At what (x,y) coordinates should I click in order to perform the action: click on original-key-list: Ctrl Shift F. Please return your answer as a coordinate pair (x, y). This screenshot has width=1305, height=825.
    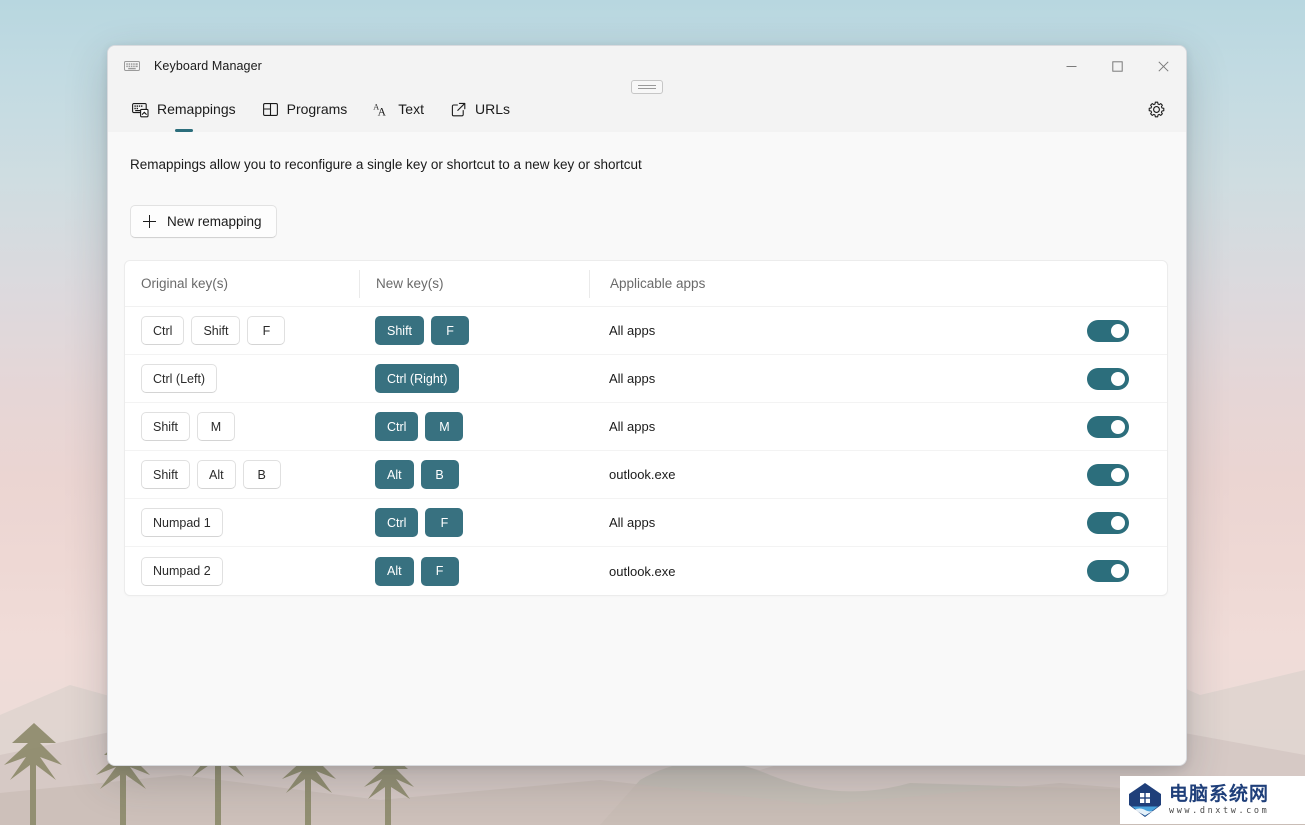
    Looking at the image, I should click on (250, 330).